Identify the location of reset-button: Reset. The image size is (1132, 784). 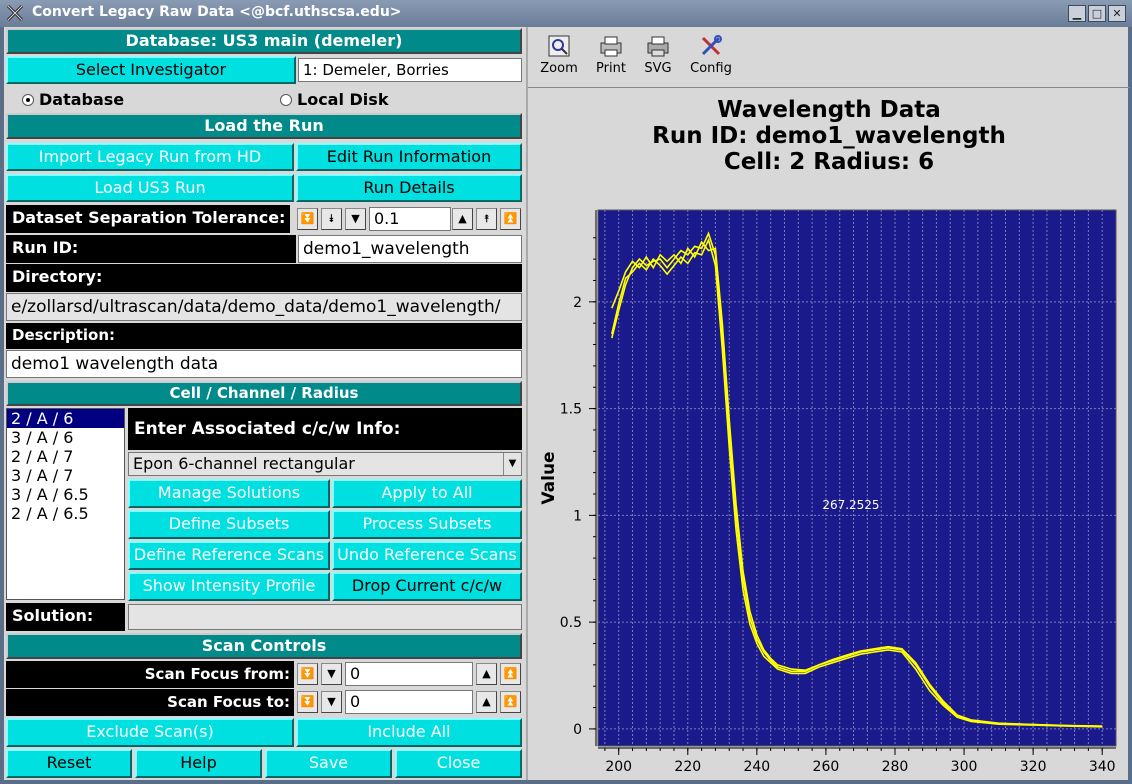
(69, 763).